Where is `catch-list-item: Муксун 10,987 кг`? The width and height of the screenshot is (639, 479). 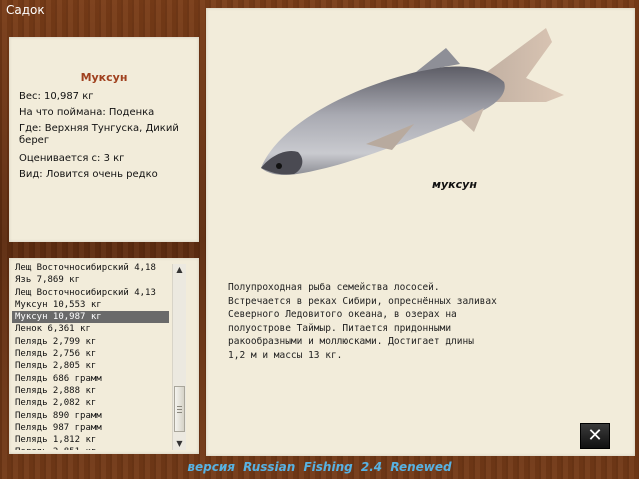
catch-list-item: Муксун 10,987 кг is located at coordinates (90, 317).